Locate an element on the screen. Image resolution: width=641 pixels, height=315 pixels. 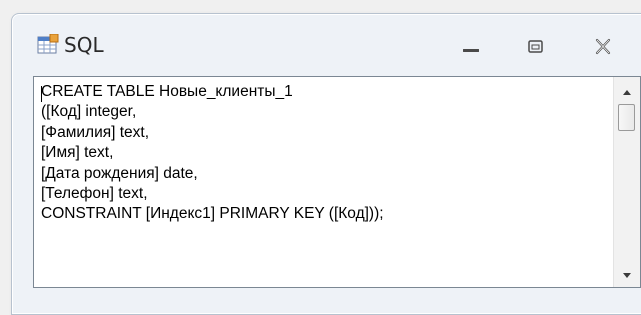
minimize-icon is located at coordinates (471, 47).